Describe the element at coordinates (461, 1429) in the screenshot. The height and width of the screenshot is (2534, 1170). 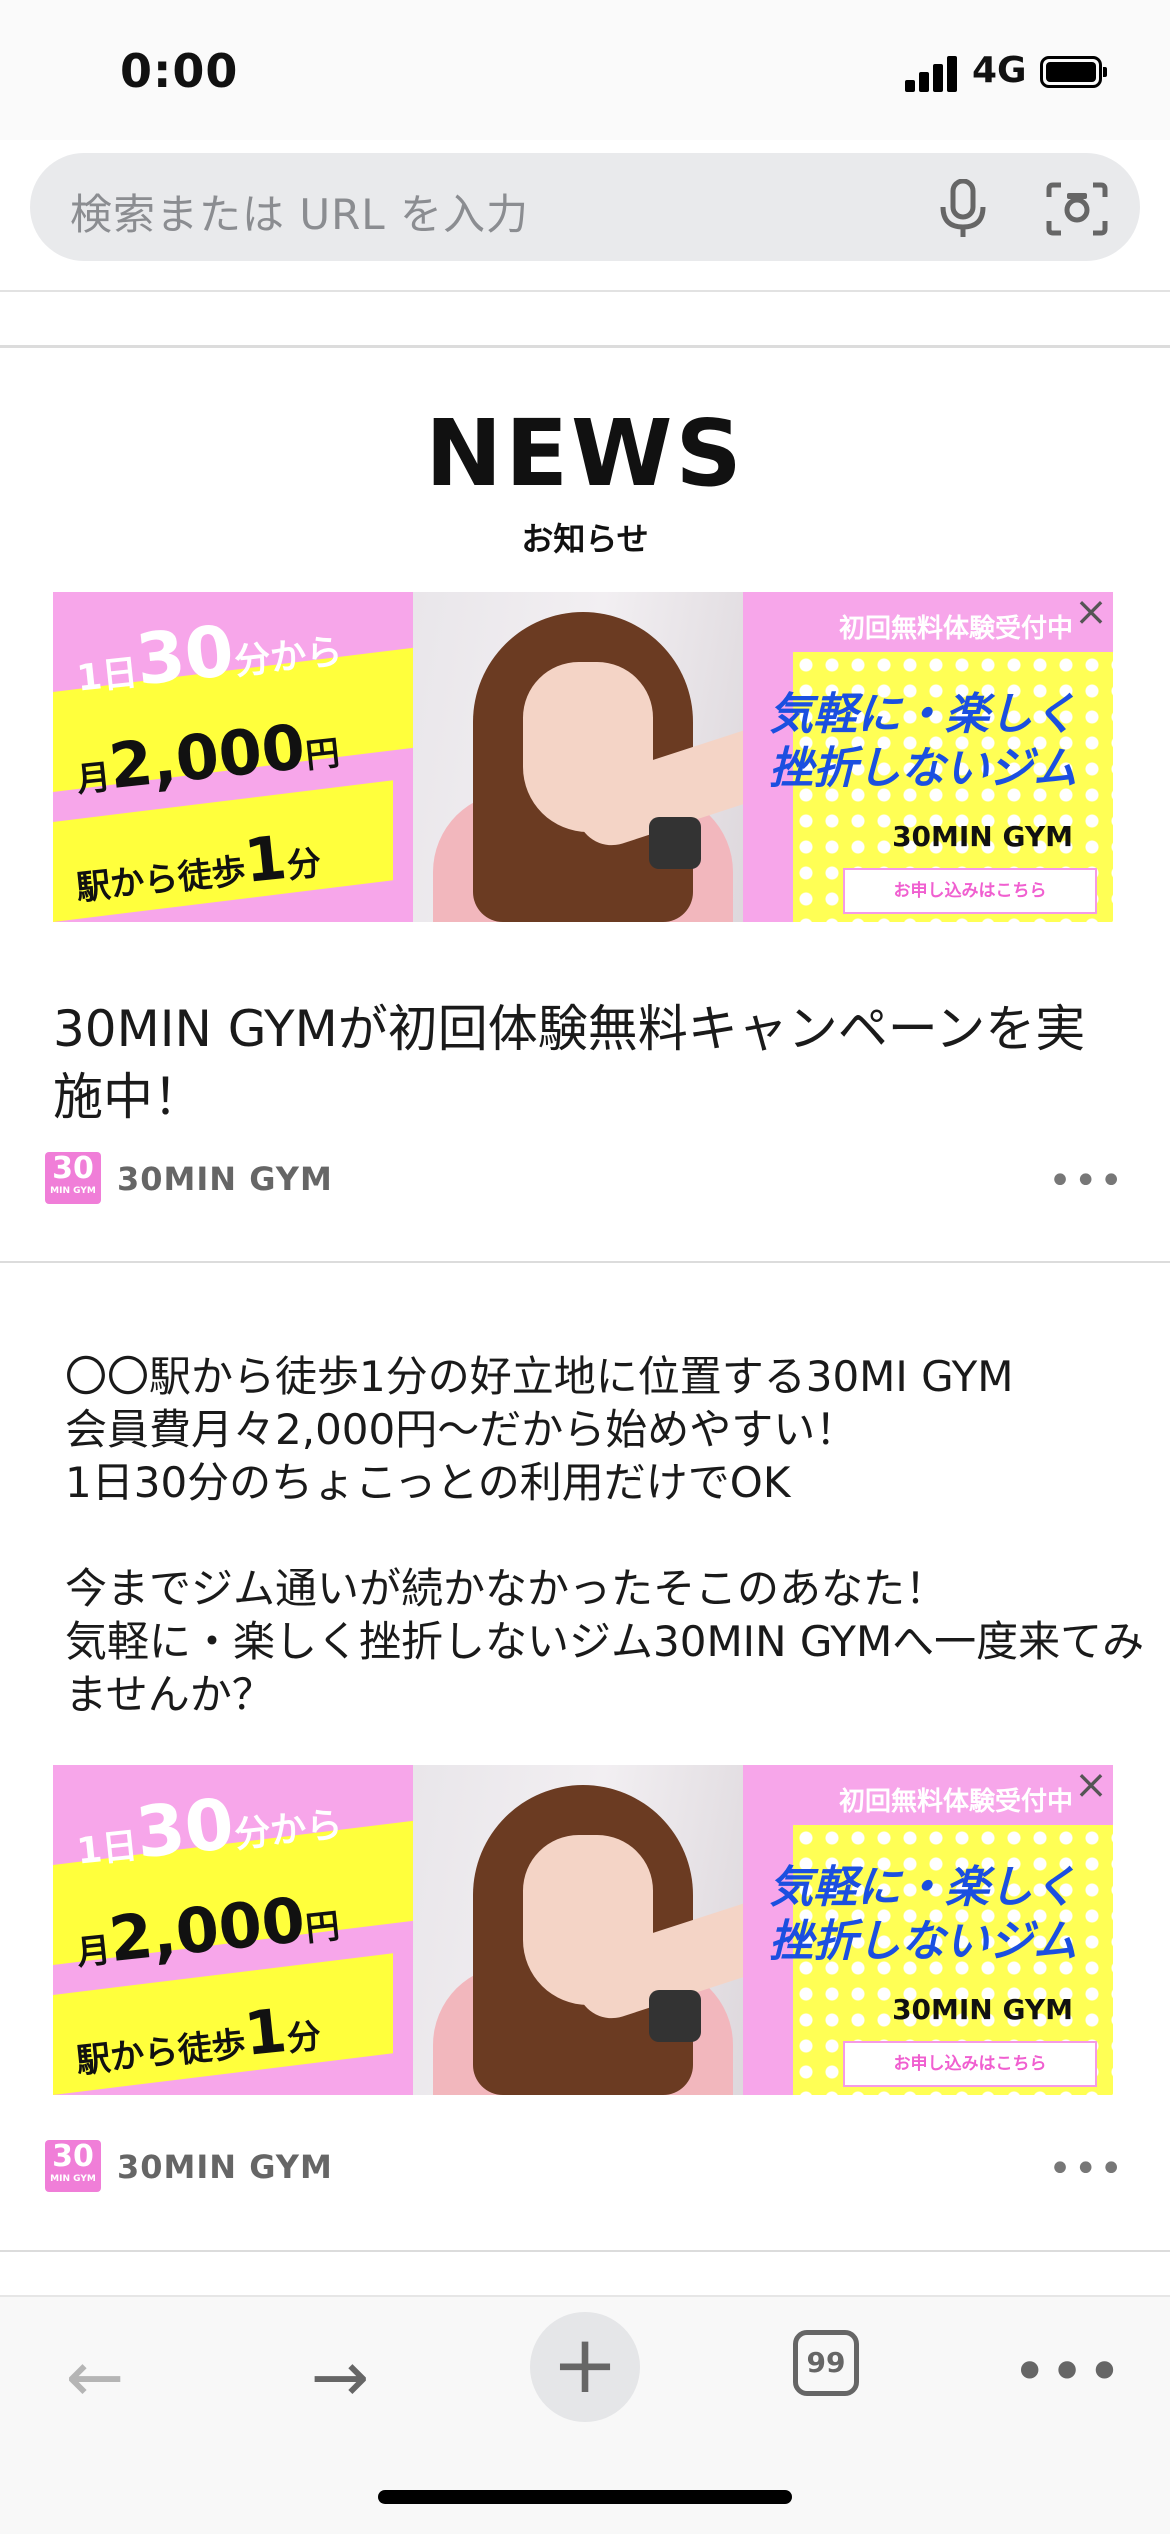
I see `body-paragraph: 会員費月々2,000円〜だから始めやすい！` at that location.